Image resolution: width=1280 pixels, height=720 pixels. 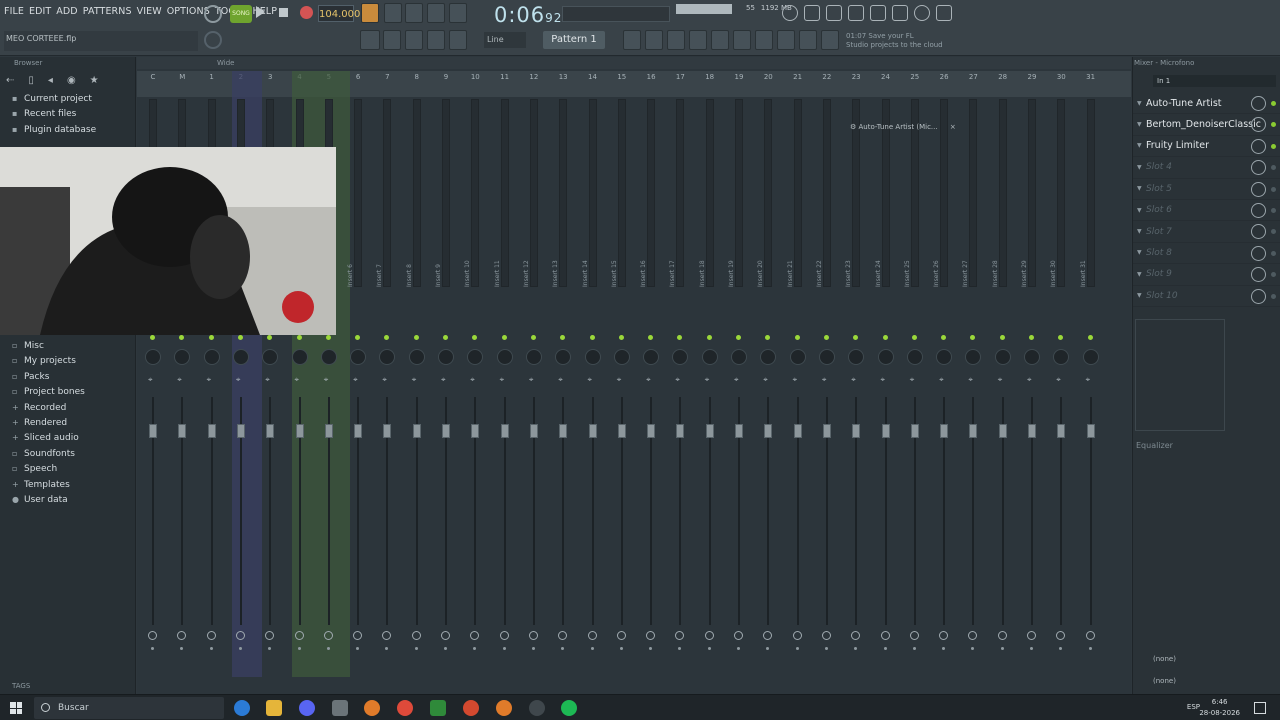 I want to click on browser-item-recent-files: ▪ Recent files, so click(x=67, y=113).